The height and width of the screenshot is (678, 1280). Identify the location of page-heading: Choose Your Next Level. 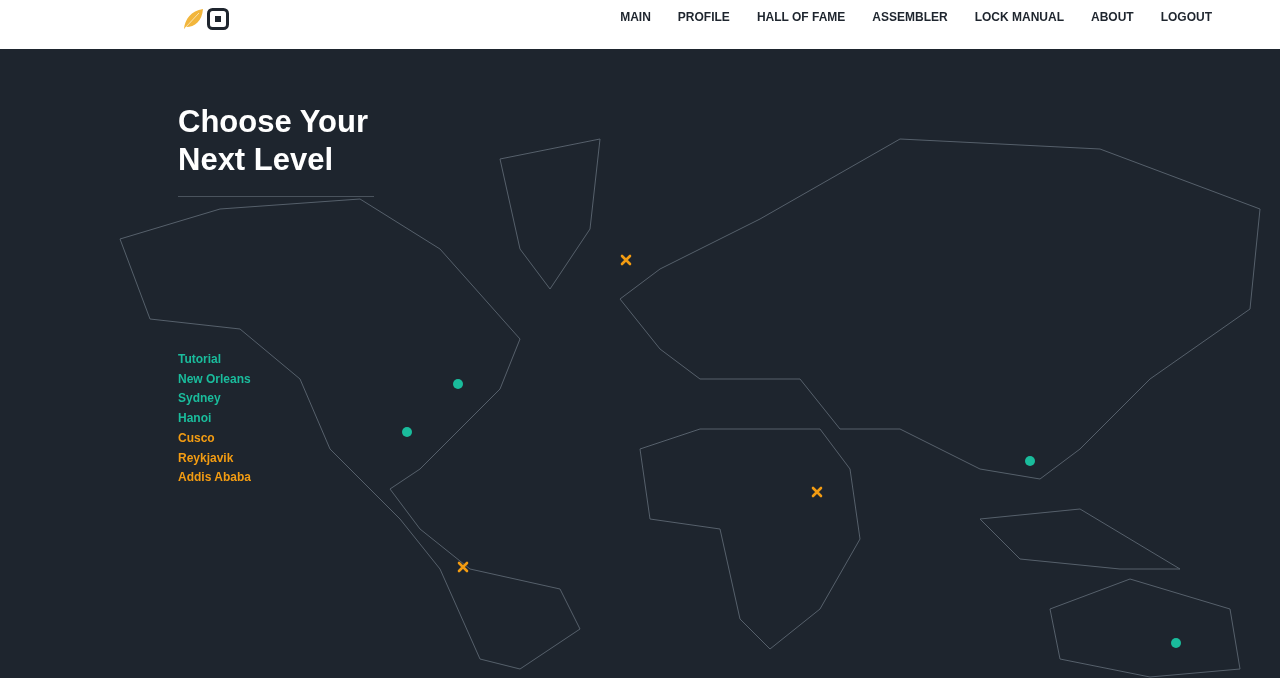
(274, 141).